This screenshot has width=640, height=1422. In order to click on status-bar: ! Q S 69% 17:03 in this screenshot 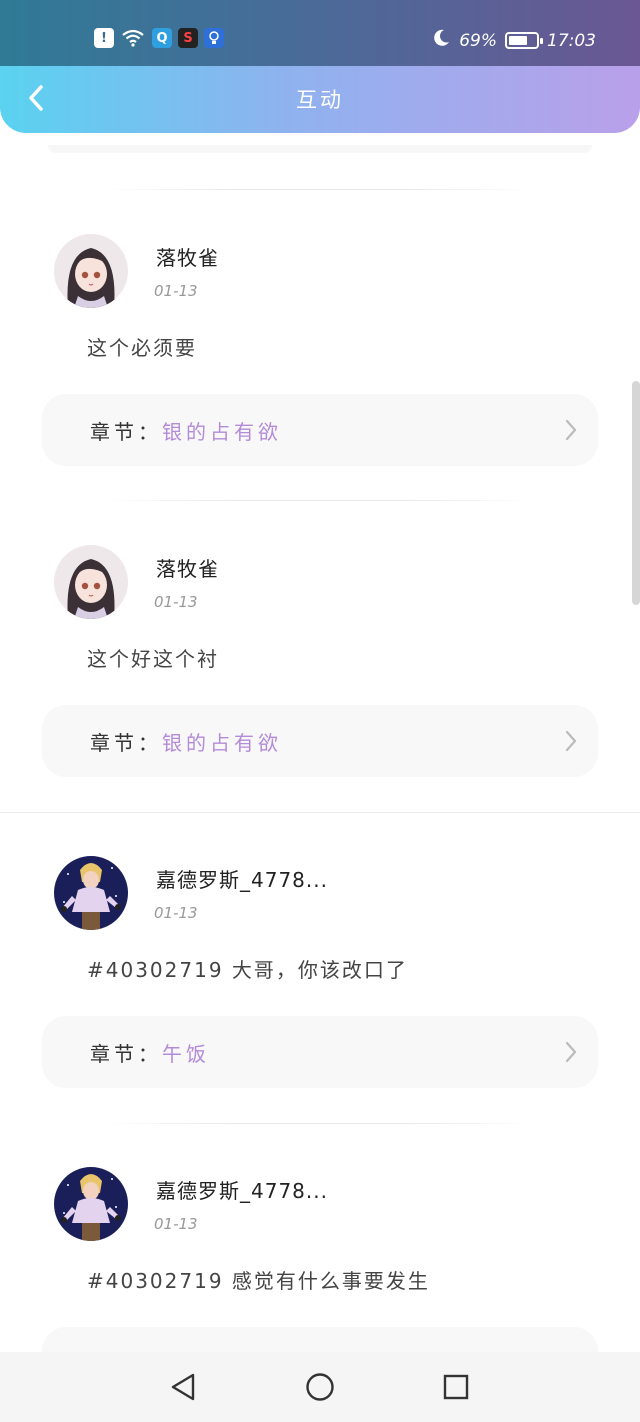, I will do `click(320, 33)`.